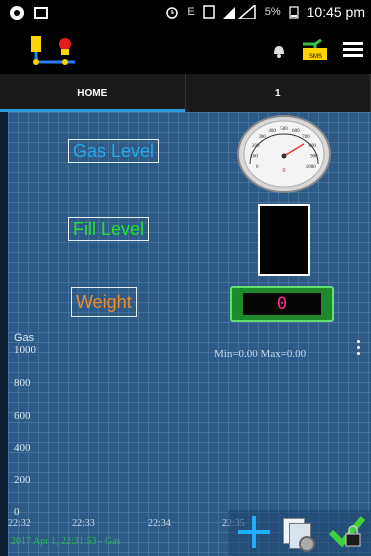 The height and width of the screenshot is (556, 371). Describe the element at coordinates (185, 14) in the screenshot. I see `status-bar: E 5% 10:45 pm` at that location.